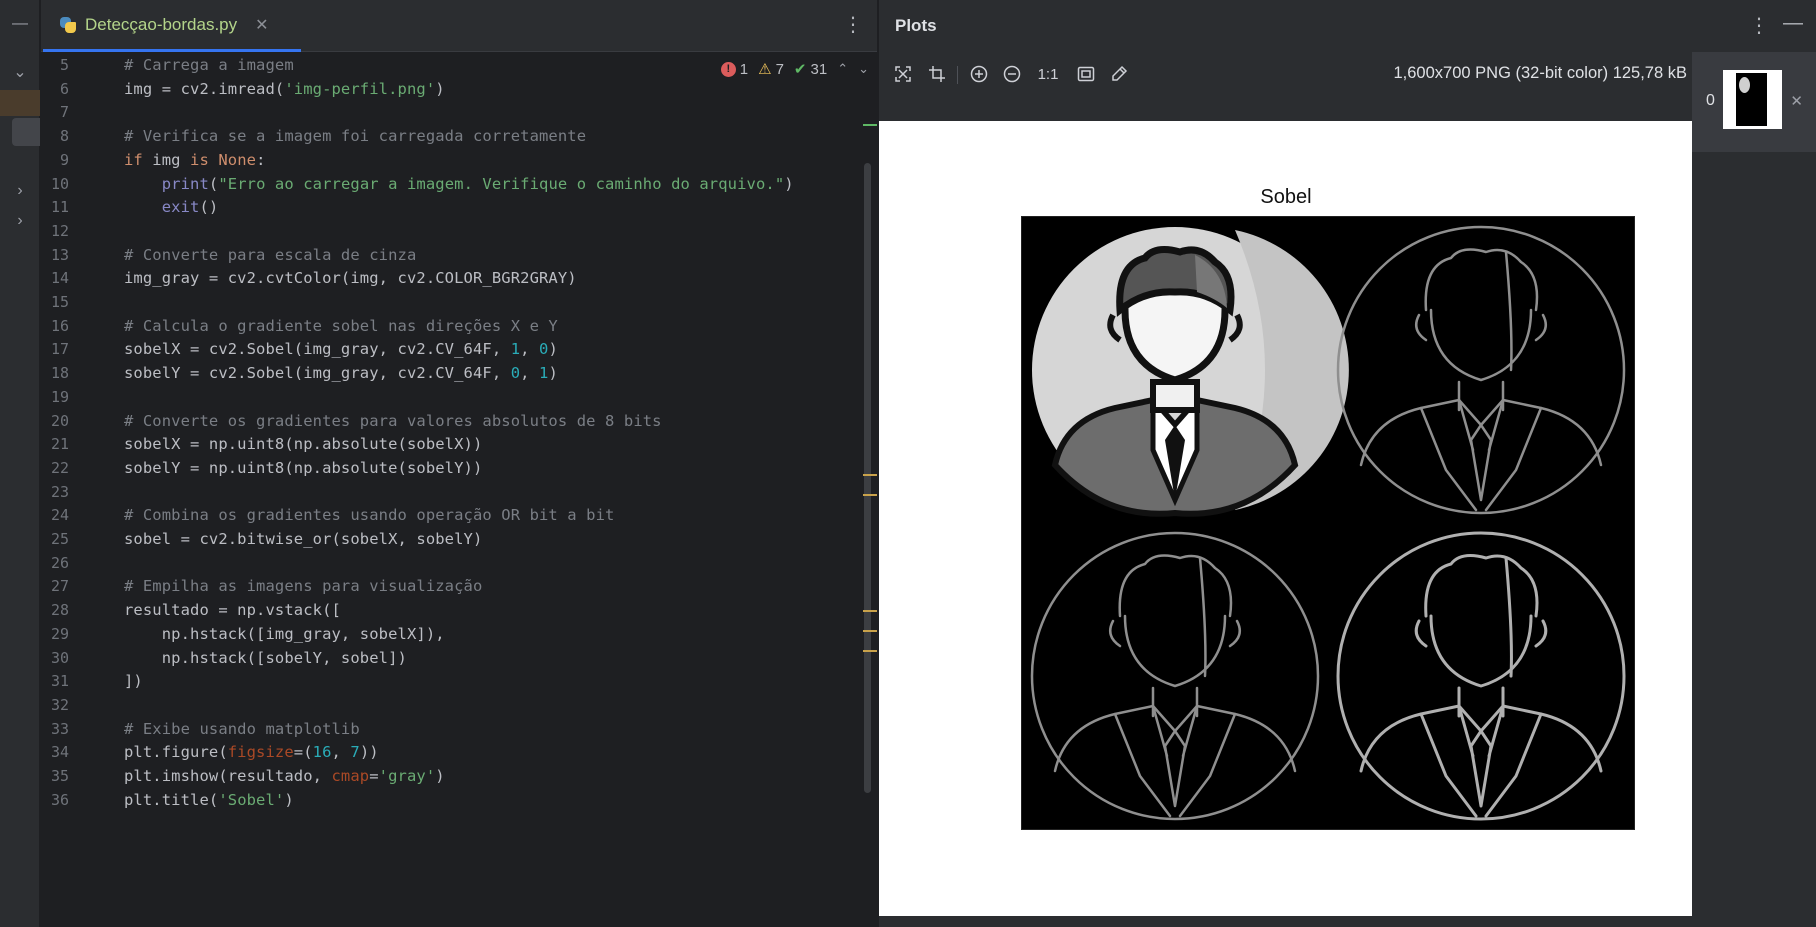 Image resolution: width=1816 pixels, height=927 pixels. Describe the element at coordinates (59, 515) in the screenshot. I see `line-number: 24` at that location.